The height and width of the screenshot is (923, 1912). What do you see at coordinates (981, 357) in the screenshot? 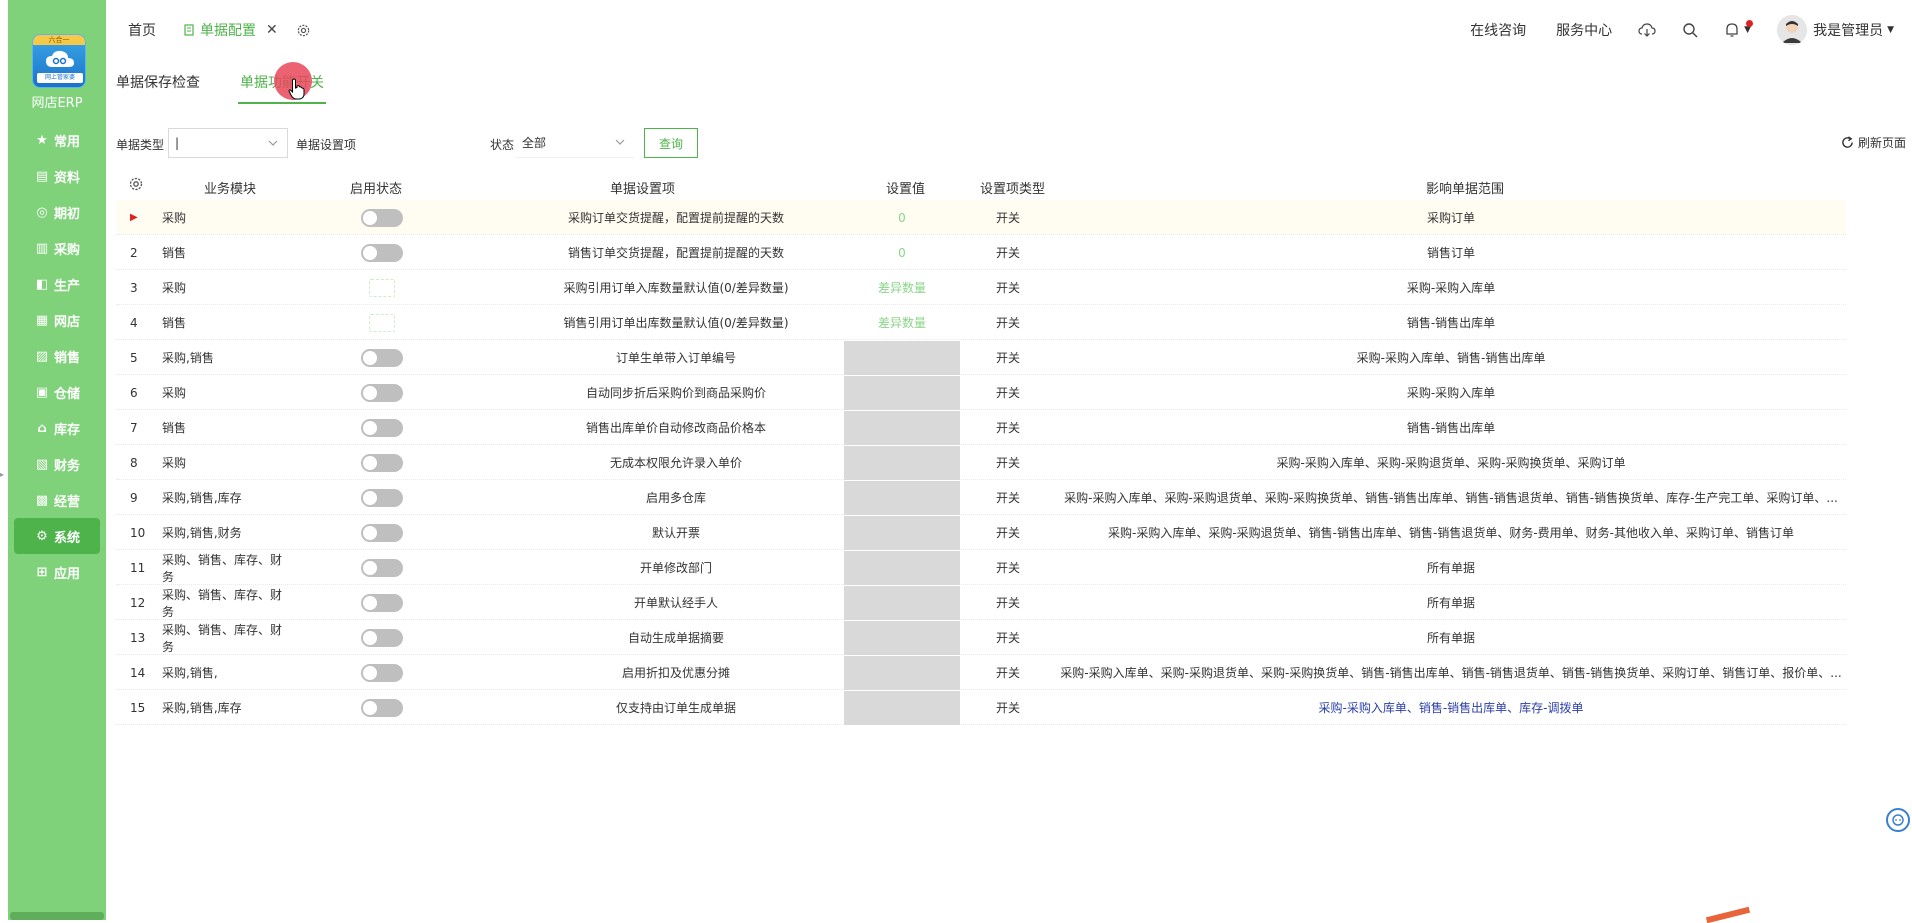
I see `table-row: 5 采购,销售 订单生单带入订单编号 开关 采购-采购入库单、销售-销售出库单` at bounding box center [981, 357].